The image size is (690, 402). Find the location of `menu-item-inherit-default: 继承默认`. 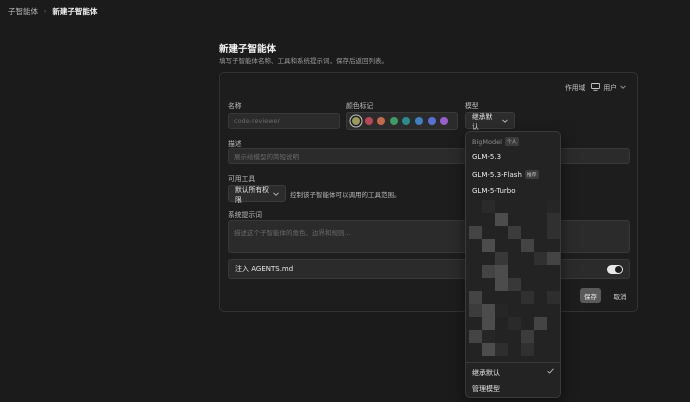

menu-item-inherit-default: 继承默认 is located at coordinates (486, 373).